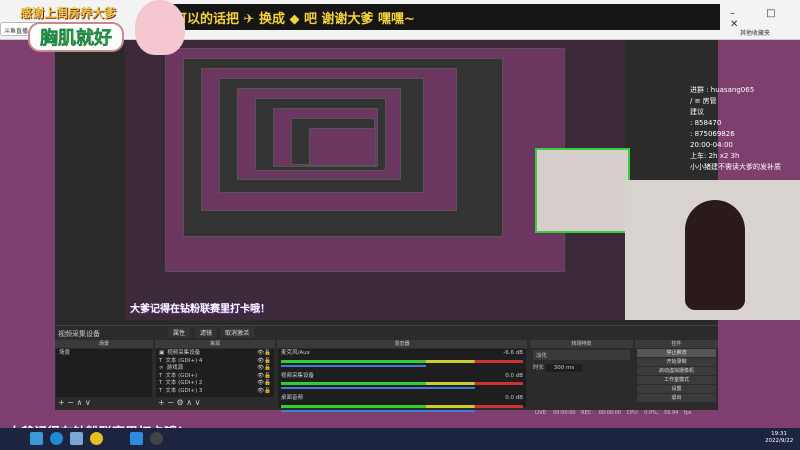 This screenshot has height=450, width=800. Describe the element at coordinates (402, 403) in the screenshot. I see `mixer-channel: 桌面音频 0.0 dB` at that location.